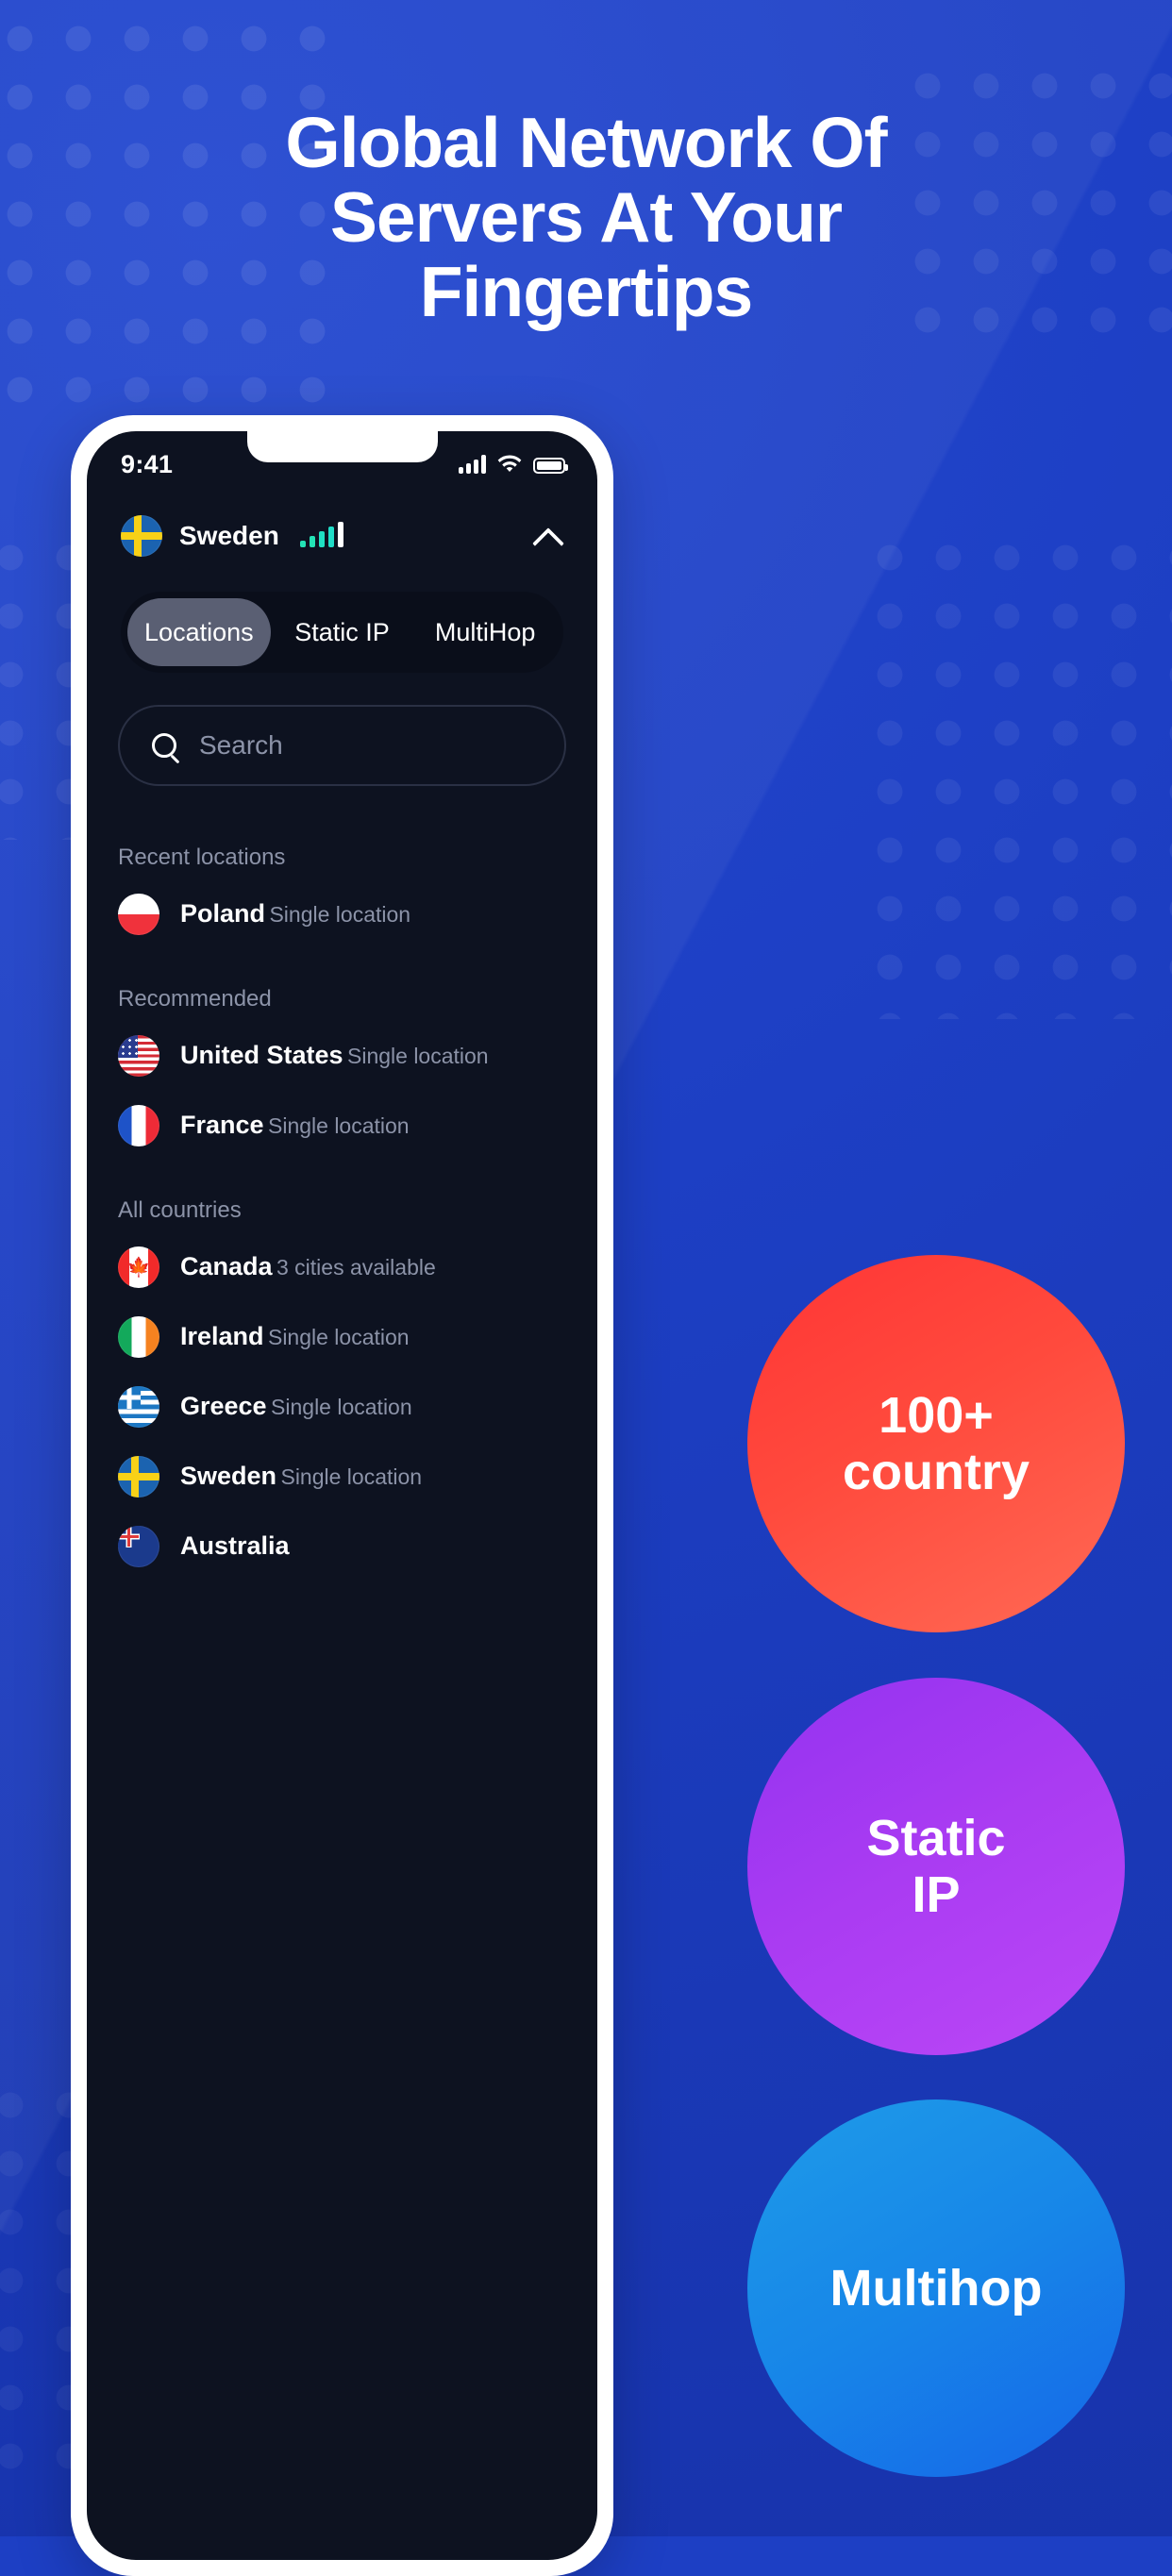 The height and width of the screenshot is (2576, 1172). I want to click on flag-greece-icon, so click(138, 1407).